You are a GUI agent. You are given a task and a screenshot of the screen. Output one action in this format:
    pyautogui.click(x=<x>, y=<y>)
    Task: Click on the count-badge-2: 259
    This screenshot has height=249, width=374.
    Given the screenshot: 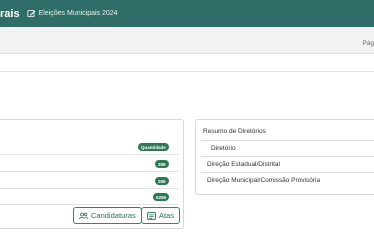 What is the action you would take?
    pyautogui.click(x=162, y=181)
    